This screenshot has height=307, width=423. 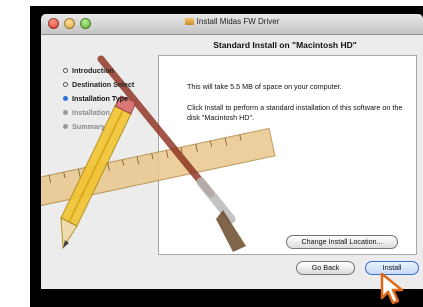 I want to click on window-title-area: Install Midas FW Driver, so click(x=232, y=21).